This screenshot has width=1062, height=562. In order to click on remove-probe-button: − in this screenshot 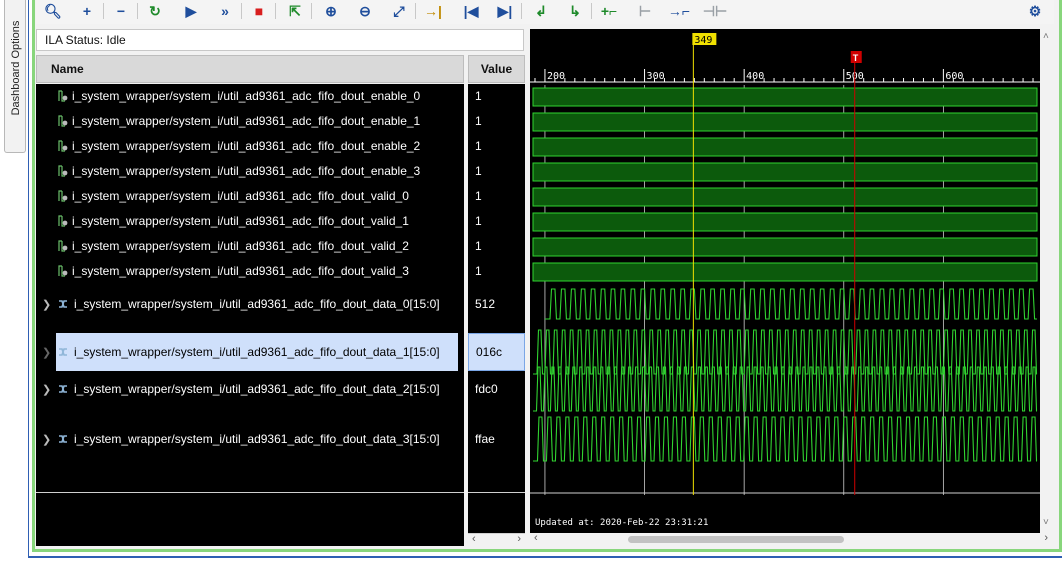, I will do `click(121, 11)`.